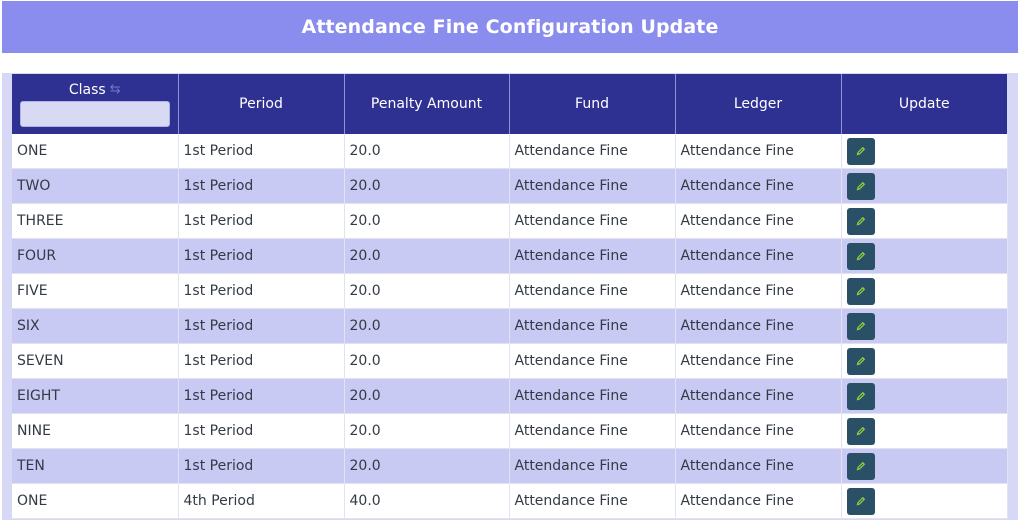 The image size is (1022, 520). What do you see at coordinates (95, 326) in the screenshot?
I see `cell-class: SIX` at bounding box center [95, 326].